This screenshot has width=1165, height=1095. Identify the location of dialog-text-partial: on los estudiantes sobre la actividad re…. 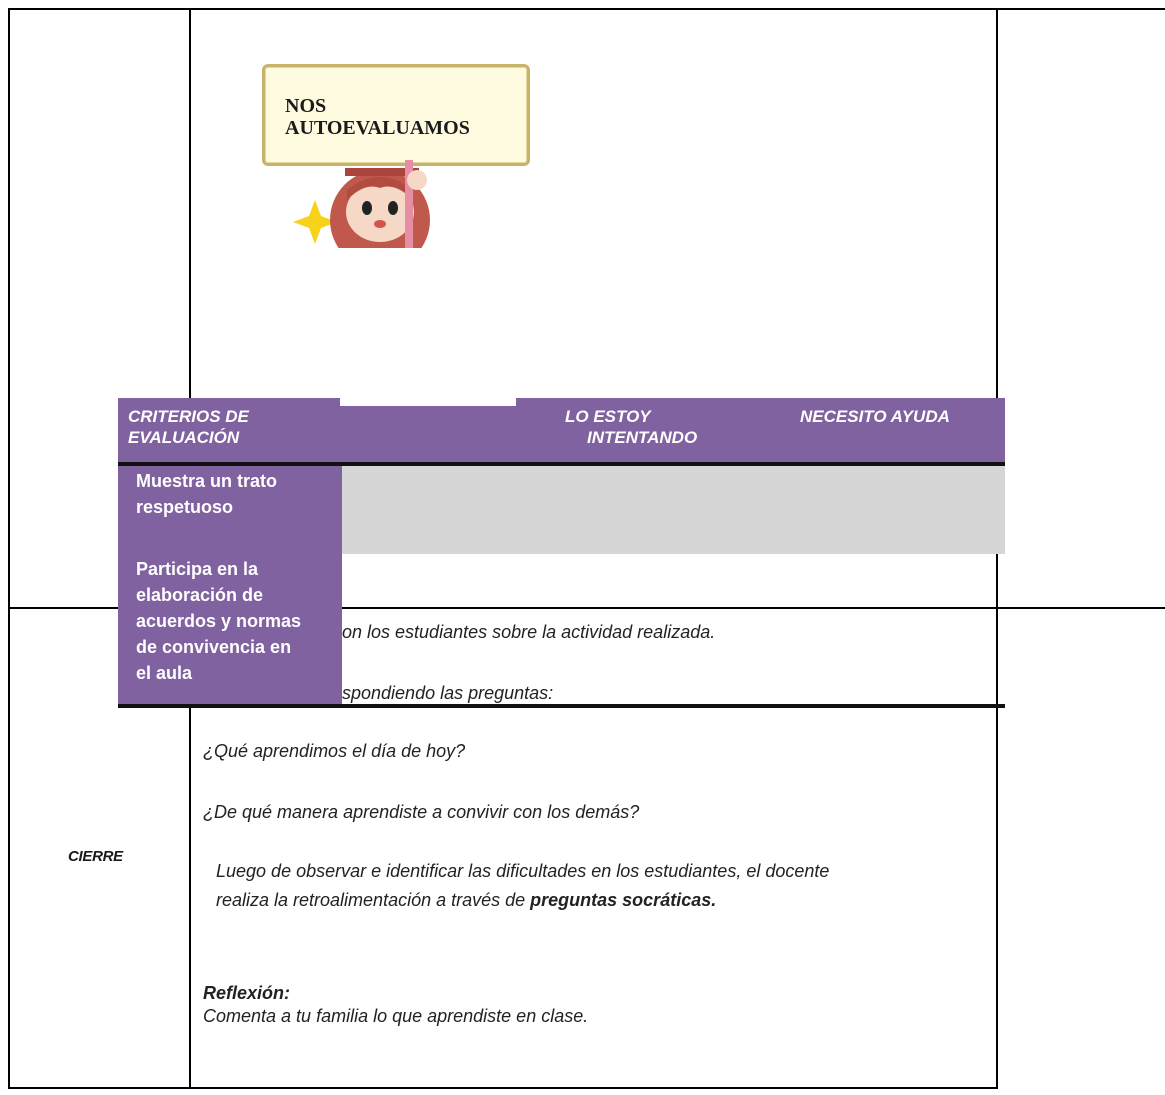
(529, 632).